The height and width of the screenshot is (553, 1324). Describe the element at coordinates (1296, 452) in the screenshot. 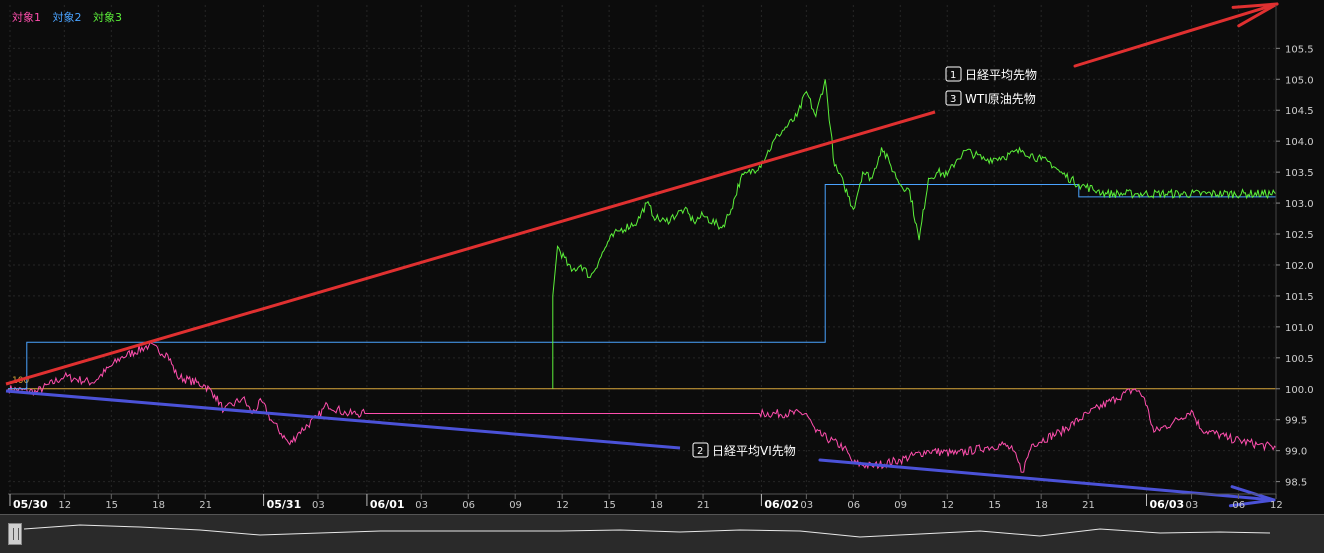

I see `y-tick-label: 99.0` at that location.